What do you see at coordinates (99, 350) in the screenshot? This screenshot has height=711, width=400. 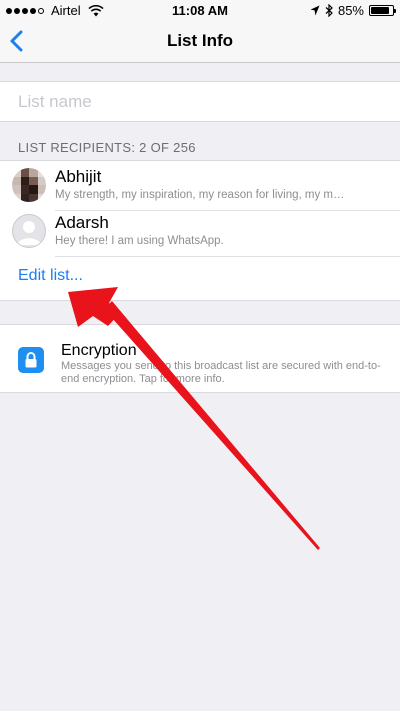 I see `encryption-title: Encryption` at bounding box center [99, 350].